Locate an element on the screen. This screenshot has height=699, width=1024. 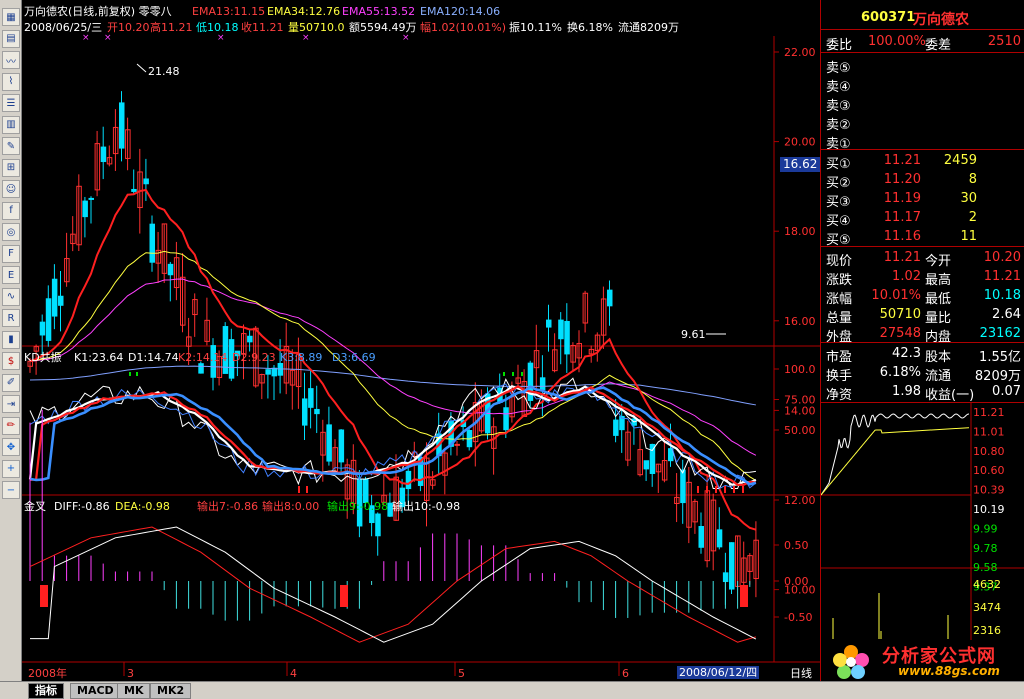
divider is located at coordinates (922, 52).